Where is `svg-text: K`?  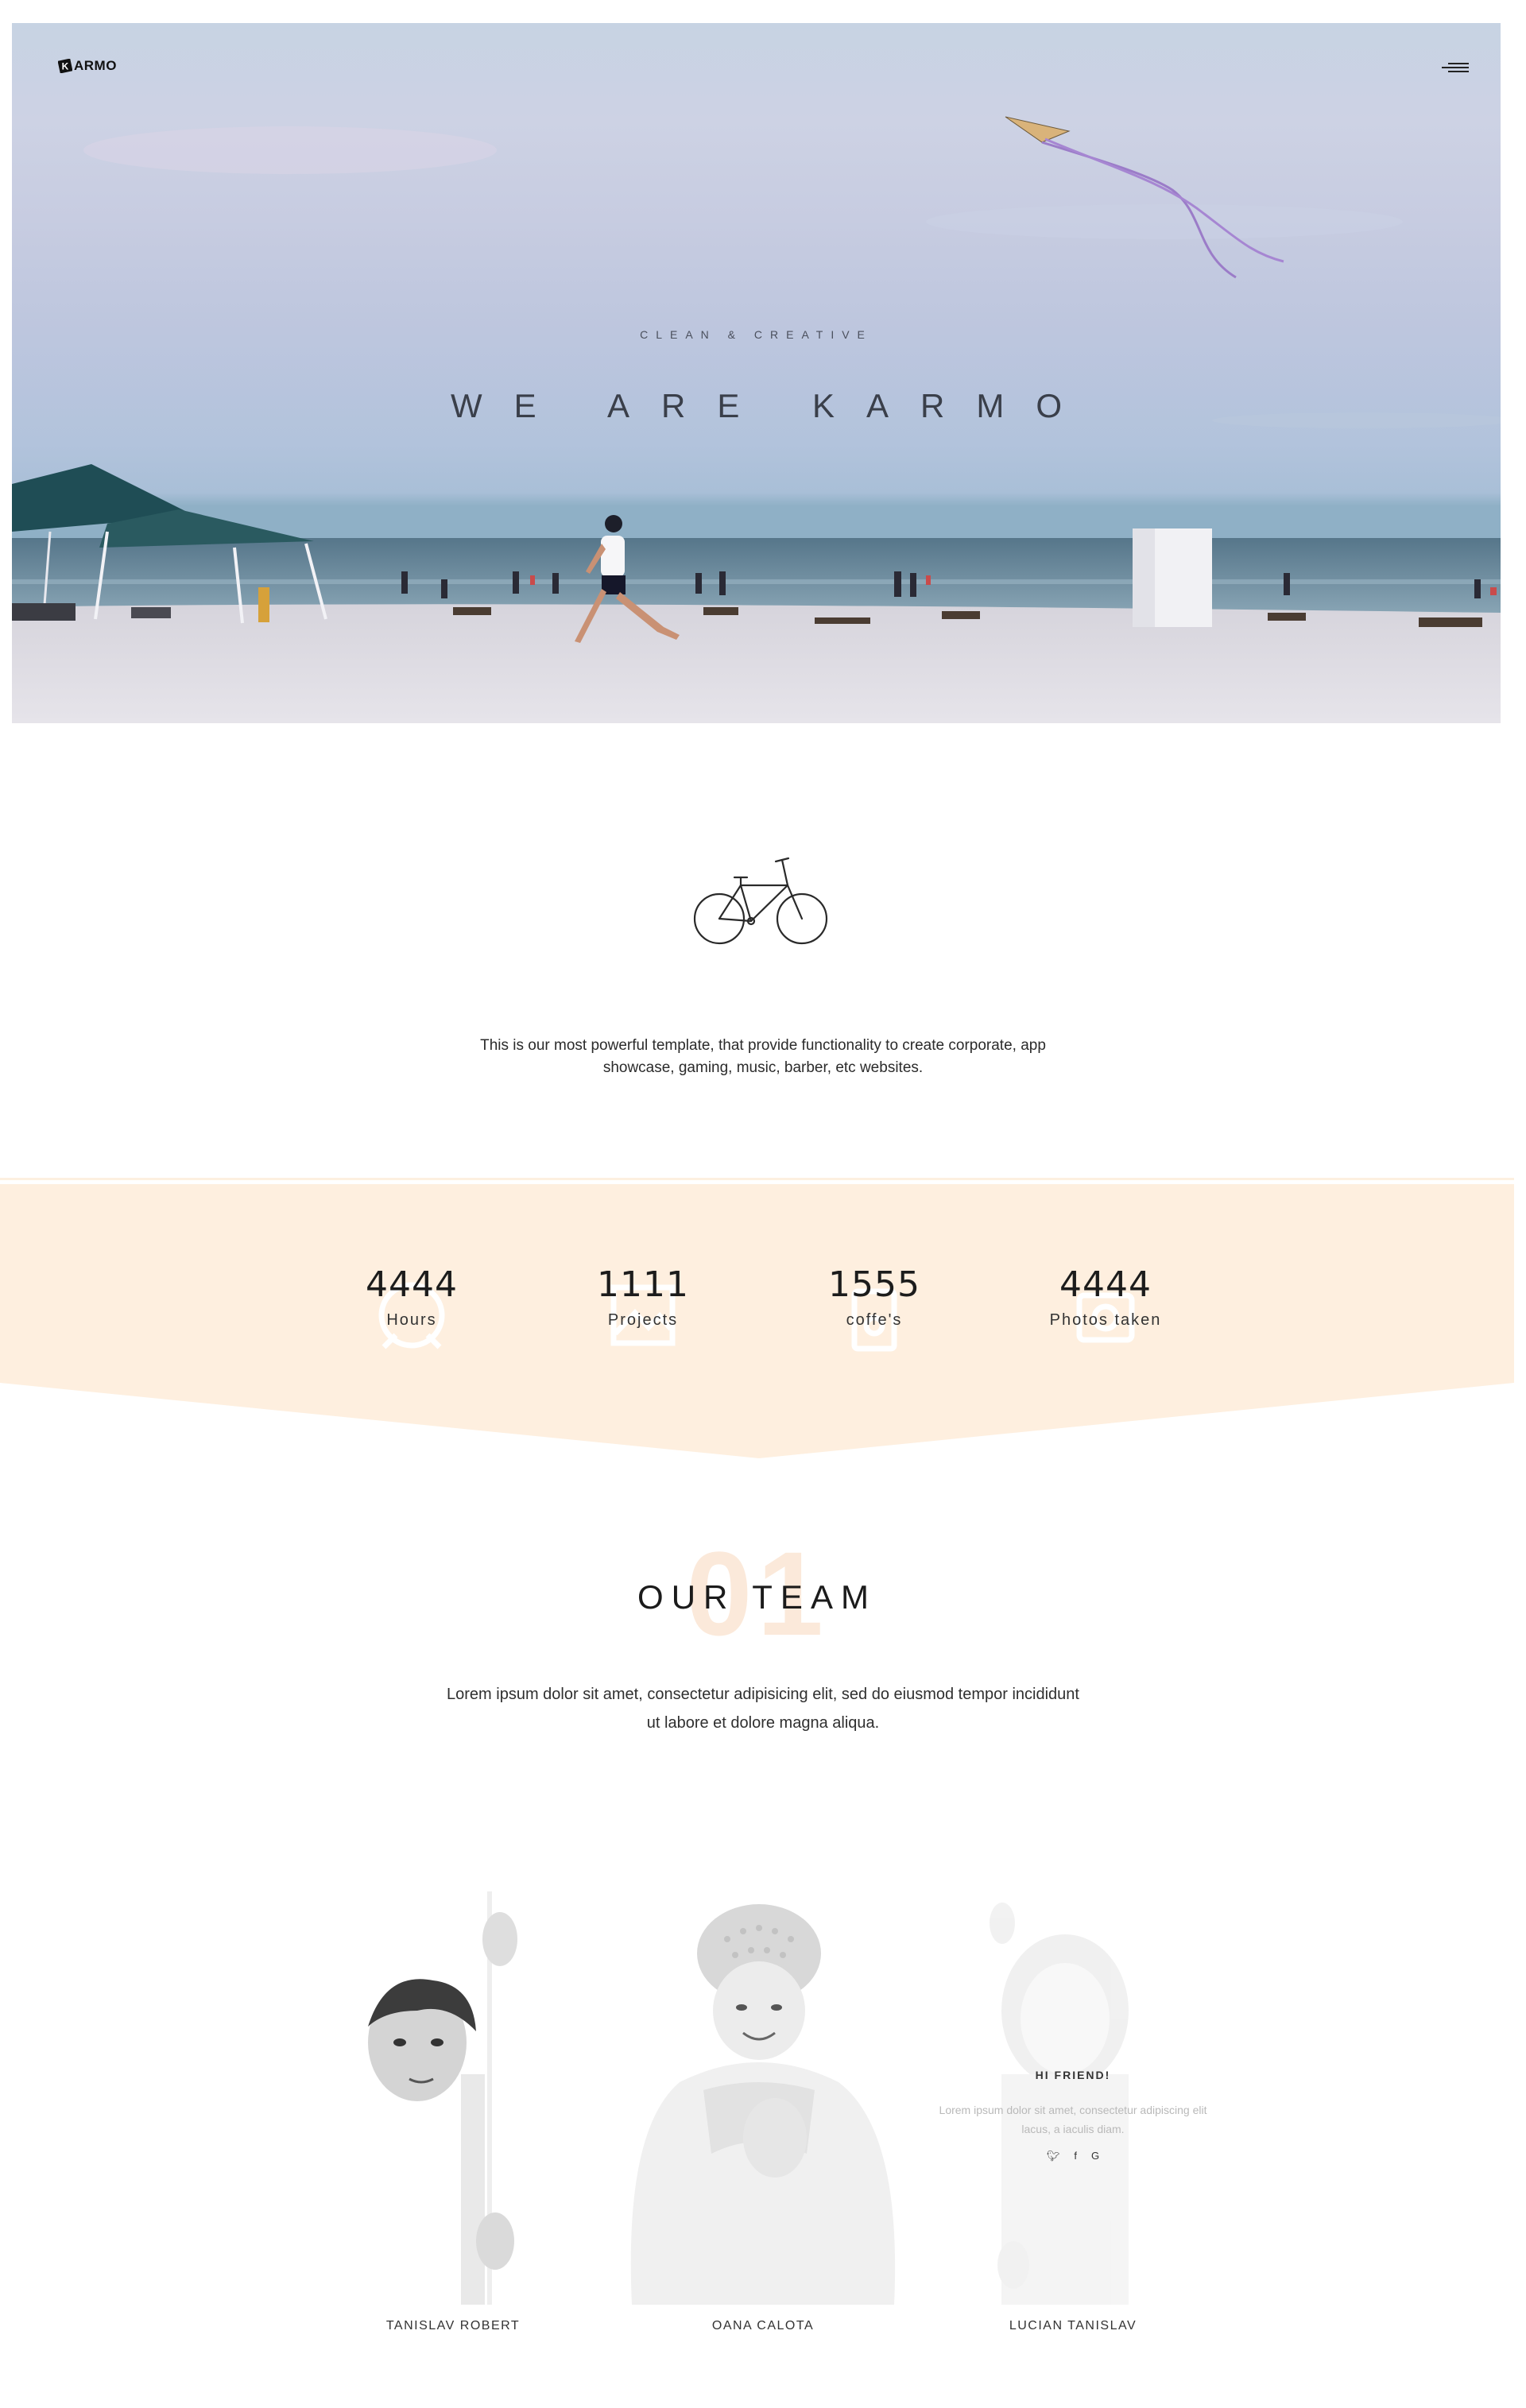 svg-text: K is located at coordinates (66, 66).